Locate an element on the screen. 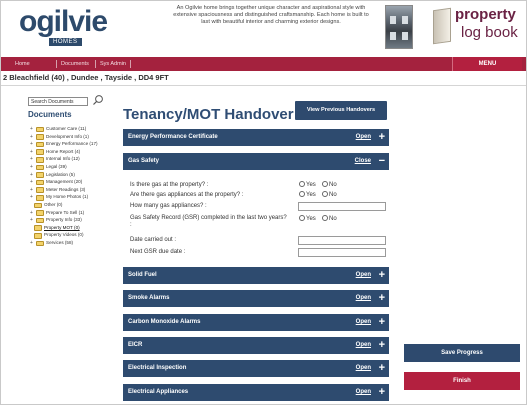 The image size is (527, 405). gas-at-property-yes-radio: Yes is located at coordinates (307, 185).